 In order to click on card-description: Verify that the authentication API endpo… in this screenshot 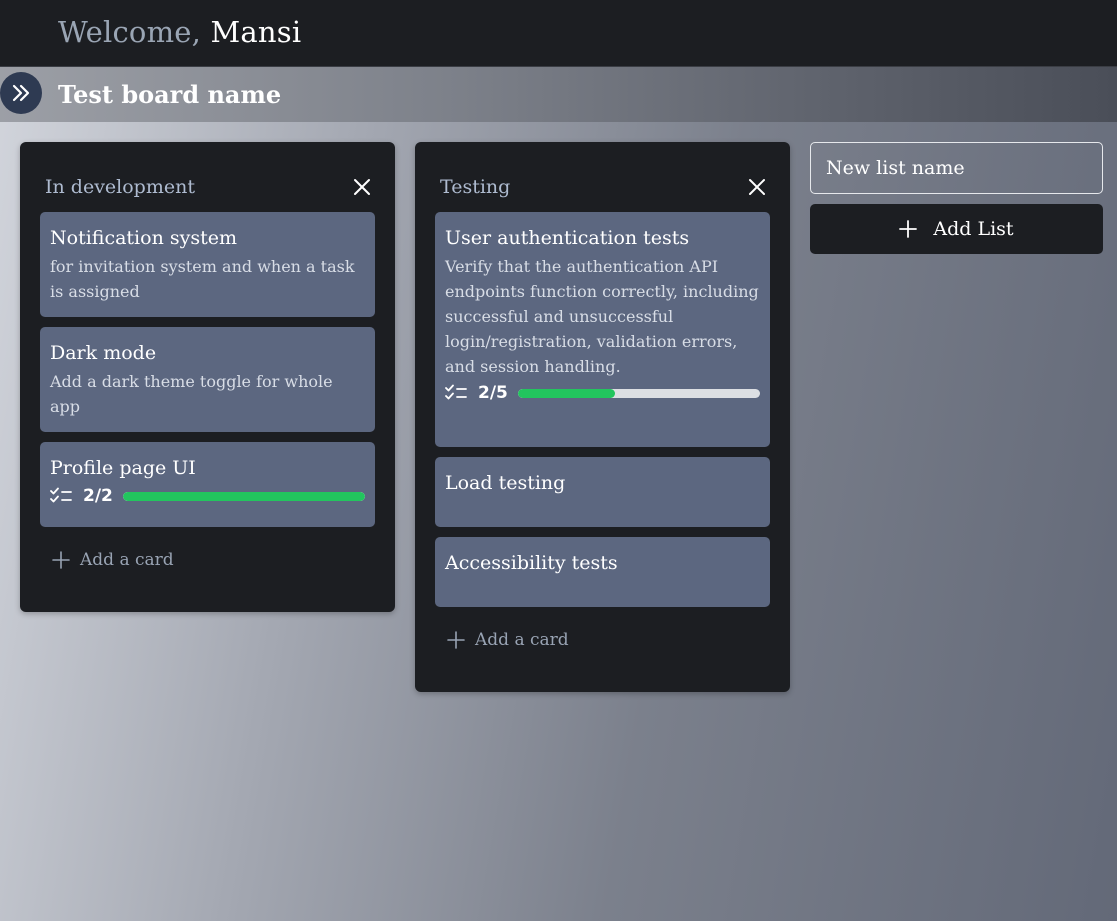, I will do `click(602, 316)`.